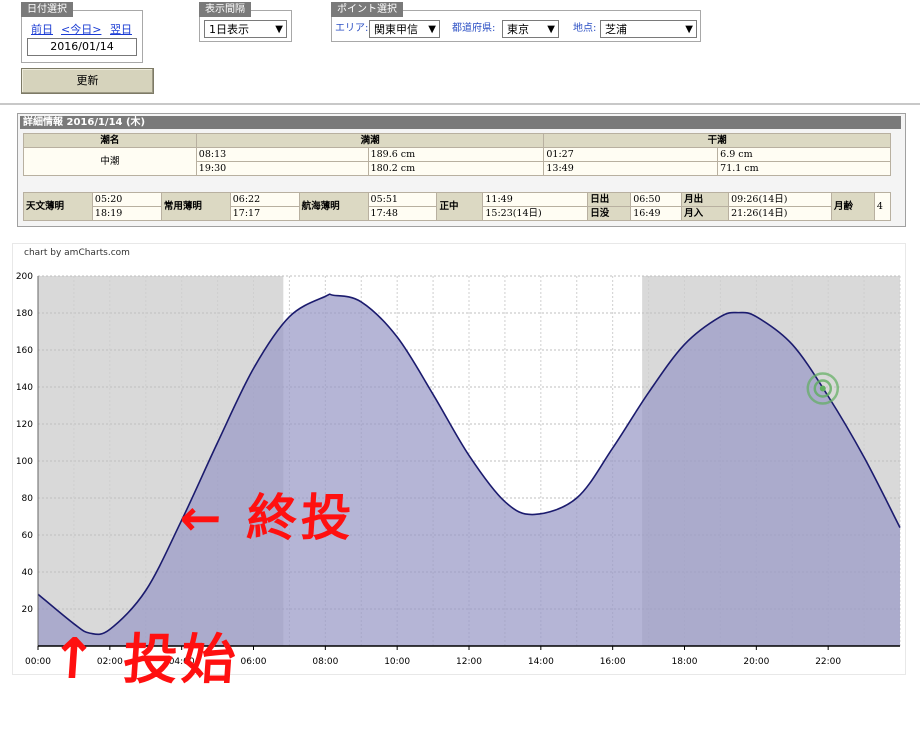 This screenshot has height=740, width=920. What do you see at coordinates (195, 206) in the screenshot?
I see `joyo-label: 常用薄明` at bounding box center [195, 206].